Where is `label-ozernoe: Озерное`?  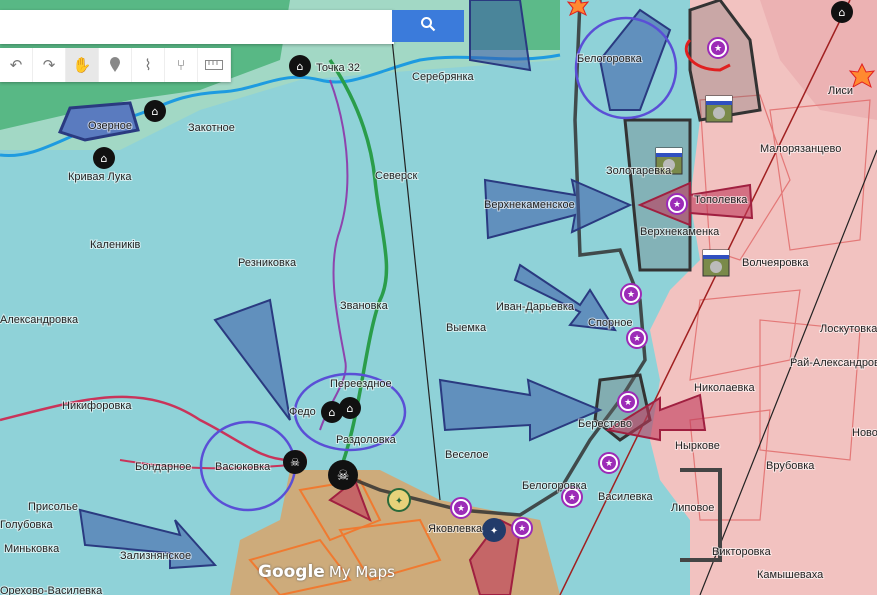 label-ozernoe: Озерное is located at coordinates (110, 126).